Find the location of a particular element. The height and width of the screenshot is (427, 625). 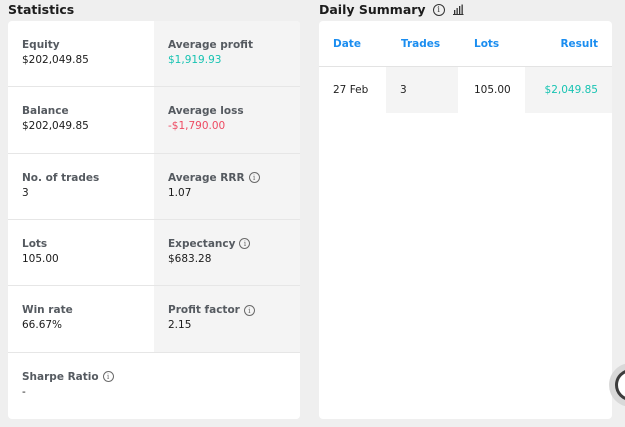

bar-chart-icon is located at coordinates (458, 9).